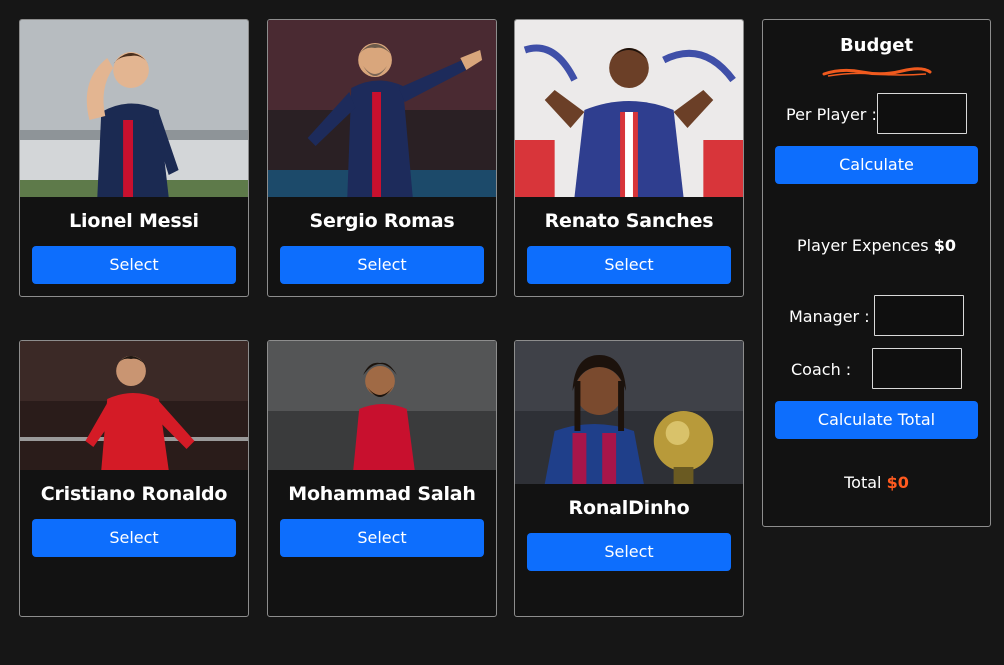  What do you see at coordinates (134, 221) in the screenshot?
I see `player-name: Lionel Messi` at bounding box center [134, 221].